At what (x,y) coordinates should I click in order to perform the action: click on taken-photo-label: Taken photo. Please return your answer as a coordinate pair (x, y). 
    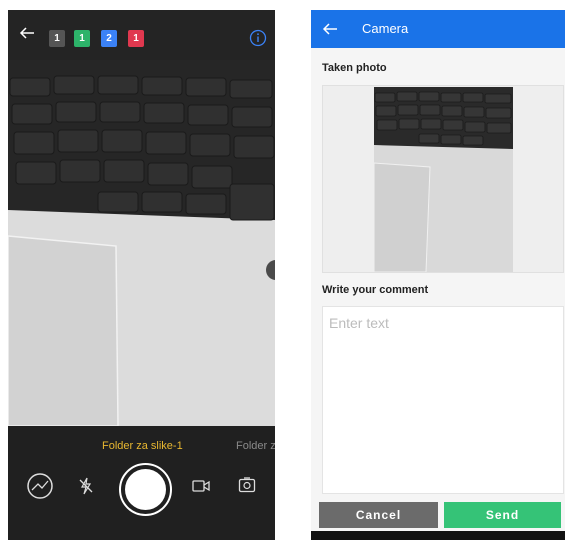
    Looking at the image, I should click on (354, 68).